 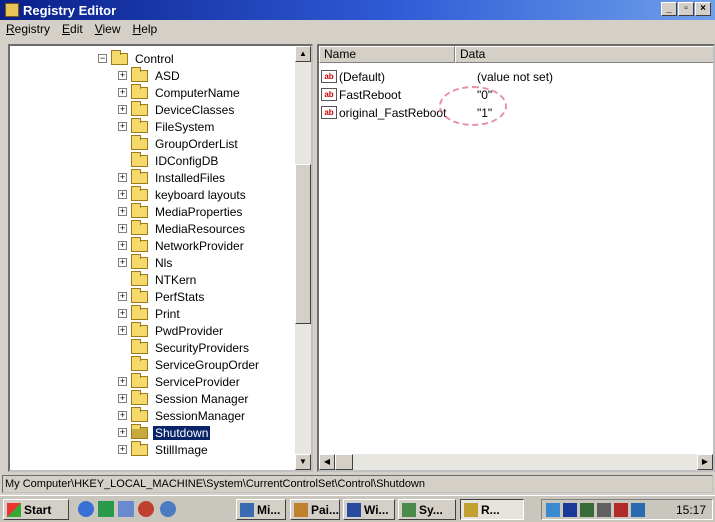 What do you see at coordinates (150, 75) in the screenshot?
I see `tree-item: + ASD` at bounding box center [150, 75].